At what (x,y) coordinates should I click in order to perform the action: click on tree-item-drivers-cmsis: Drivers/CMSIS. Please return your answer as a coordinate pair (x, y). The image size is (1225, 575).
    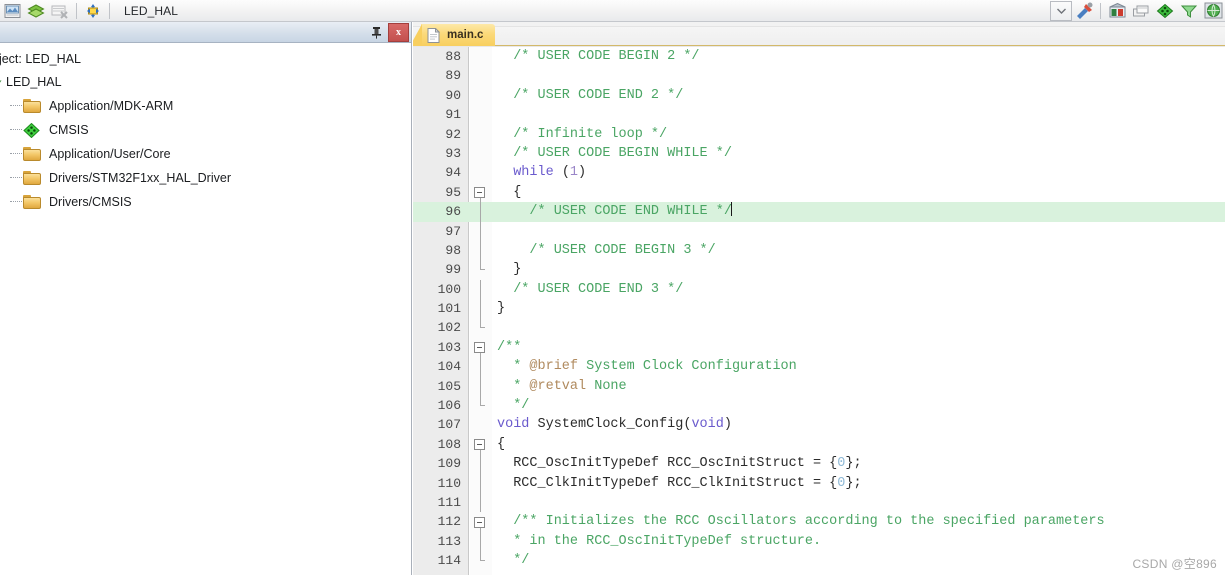
    Looking at the image, I should click on (205, 202).